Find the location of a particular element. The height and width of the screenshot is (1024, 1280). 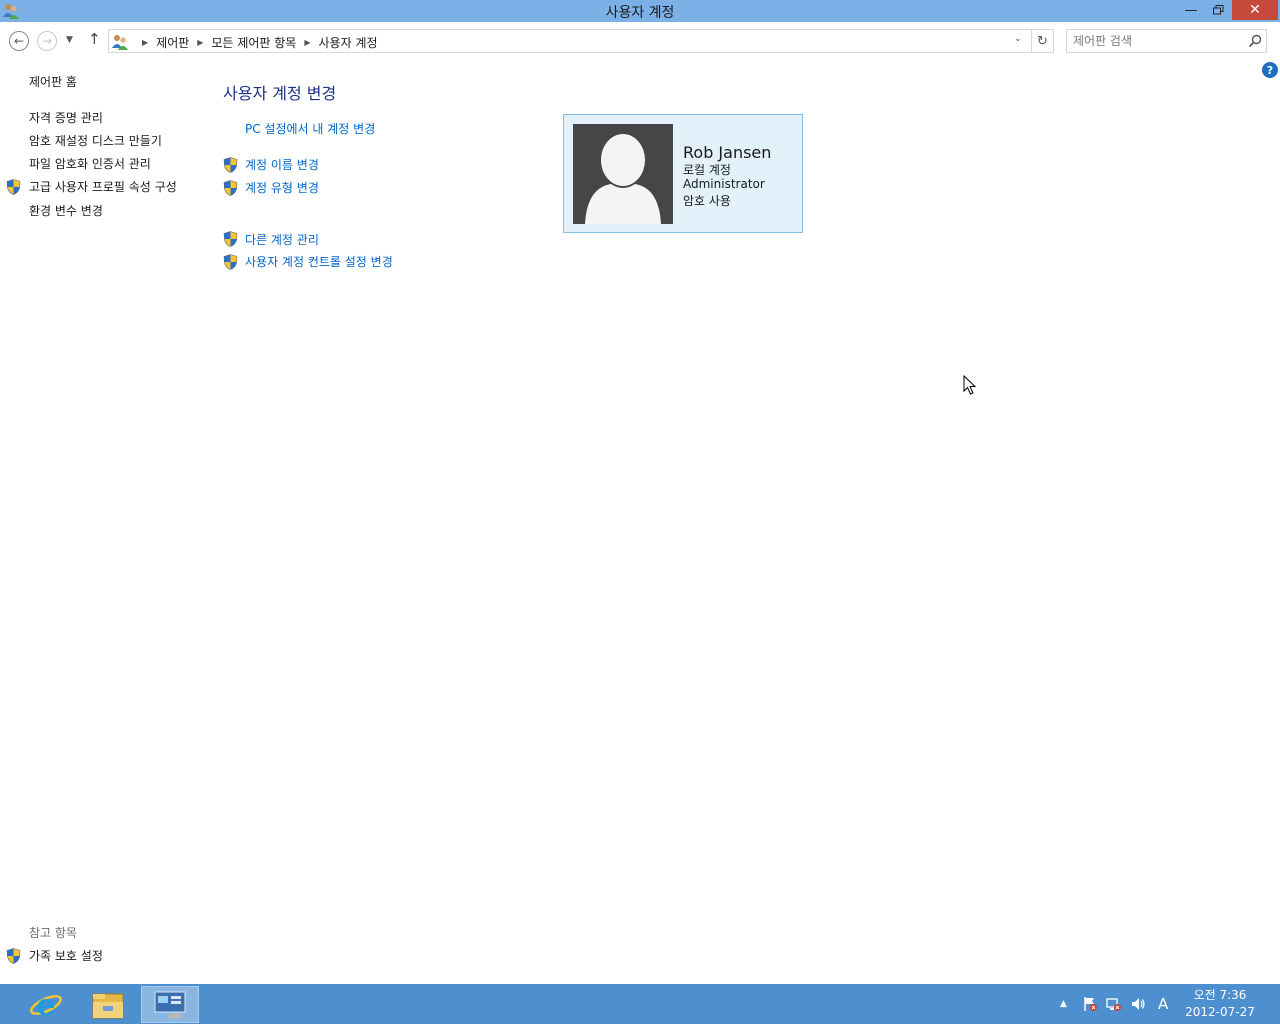

breadcrumb: ▶ 제어판 ▶ 모든 제어판 항목 ▶ 사용자 계정 is located at coordinates (243, 42).